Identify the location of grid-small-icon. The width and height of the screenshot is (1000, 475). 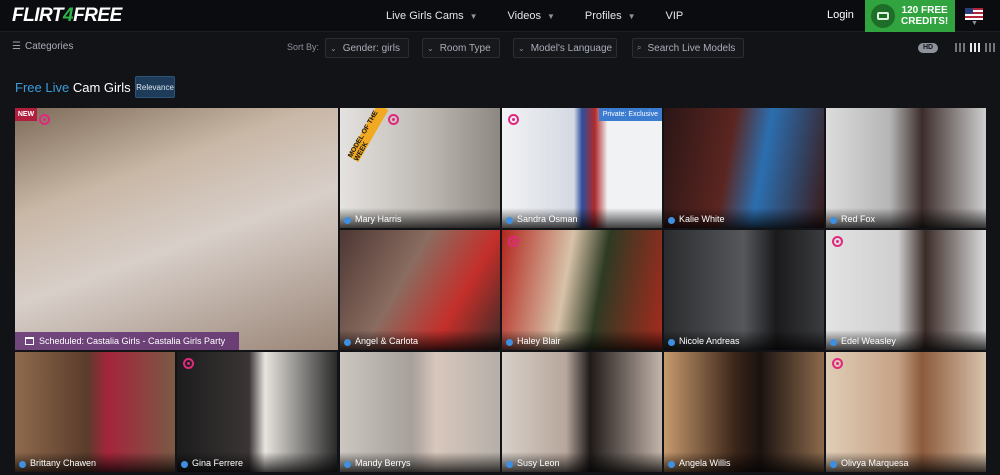
(960, 47).